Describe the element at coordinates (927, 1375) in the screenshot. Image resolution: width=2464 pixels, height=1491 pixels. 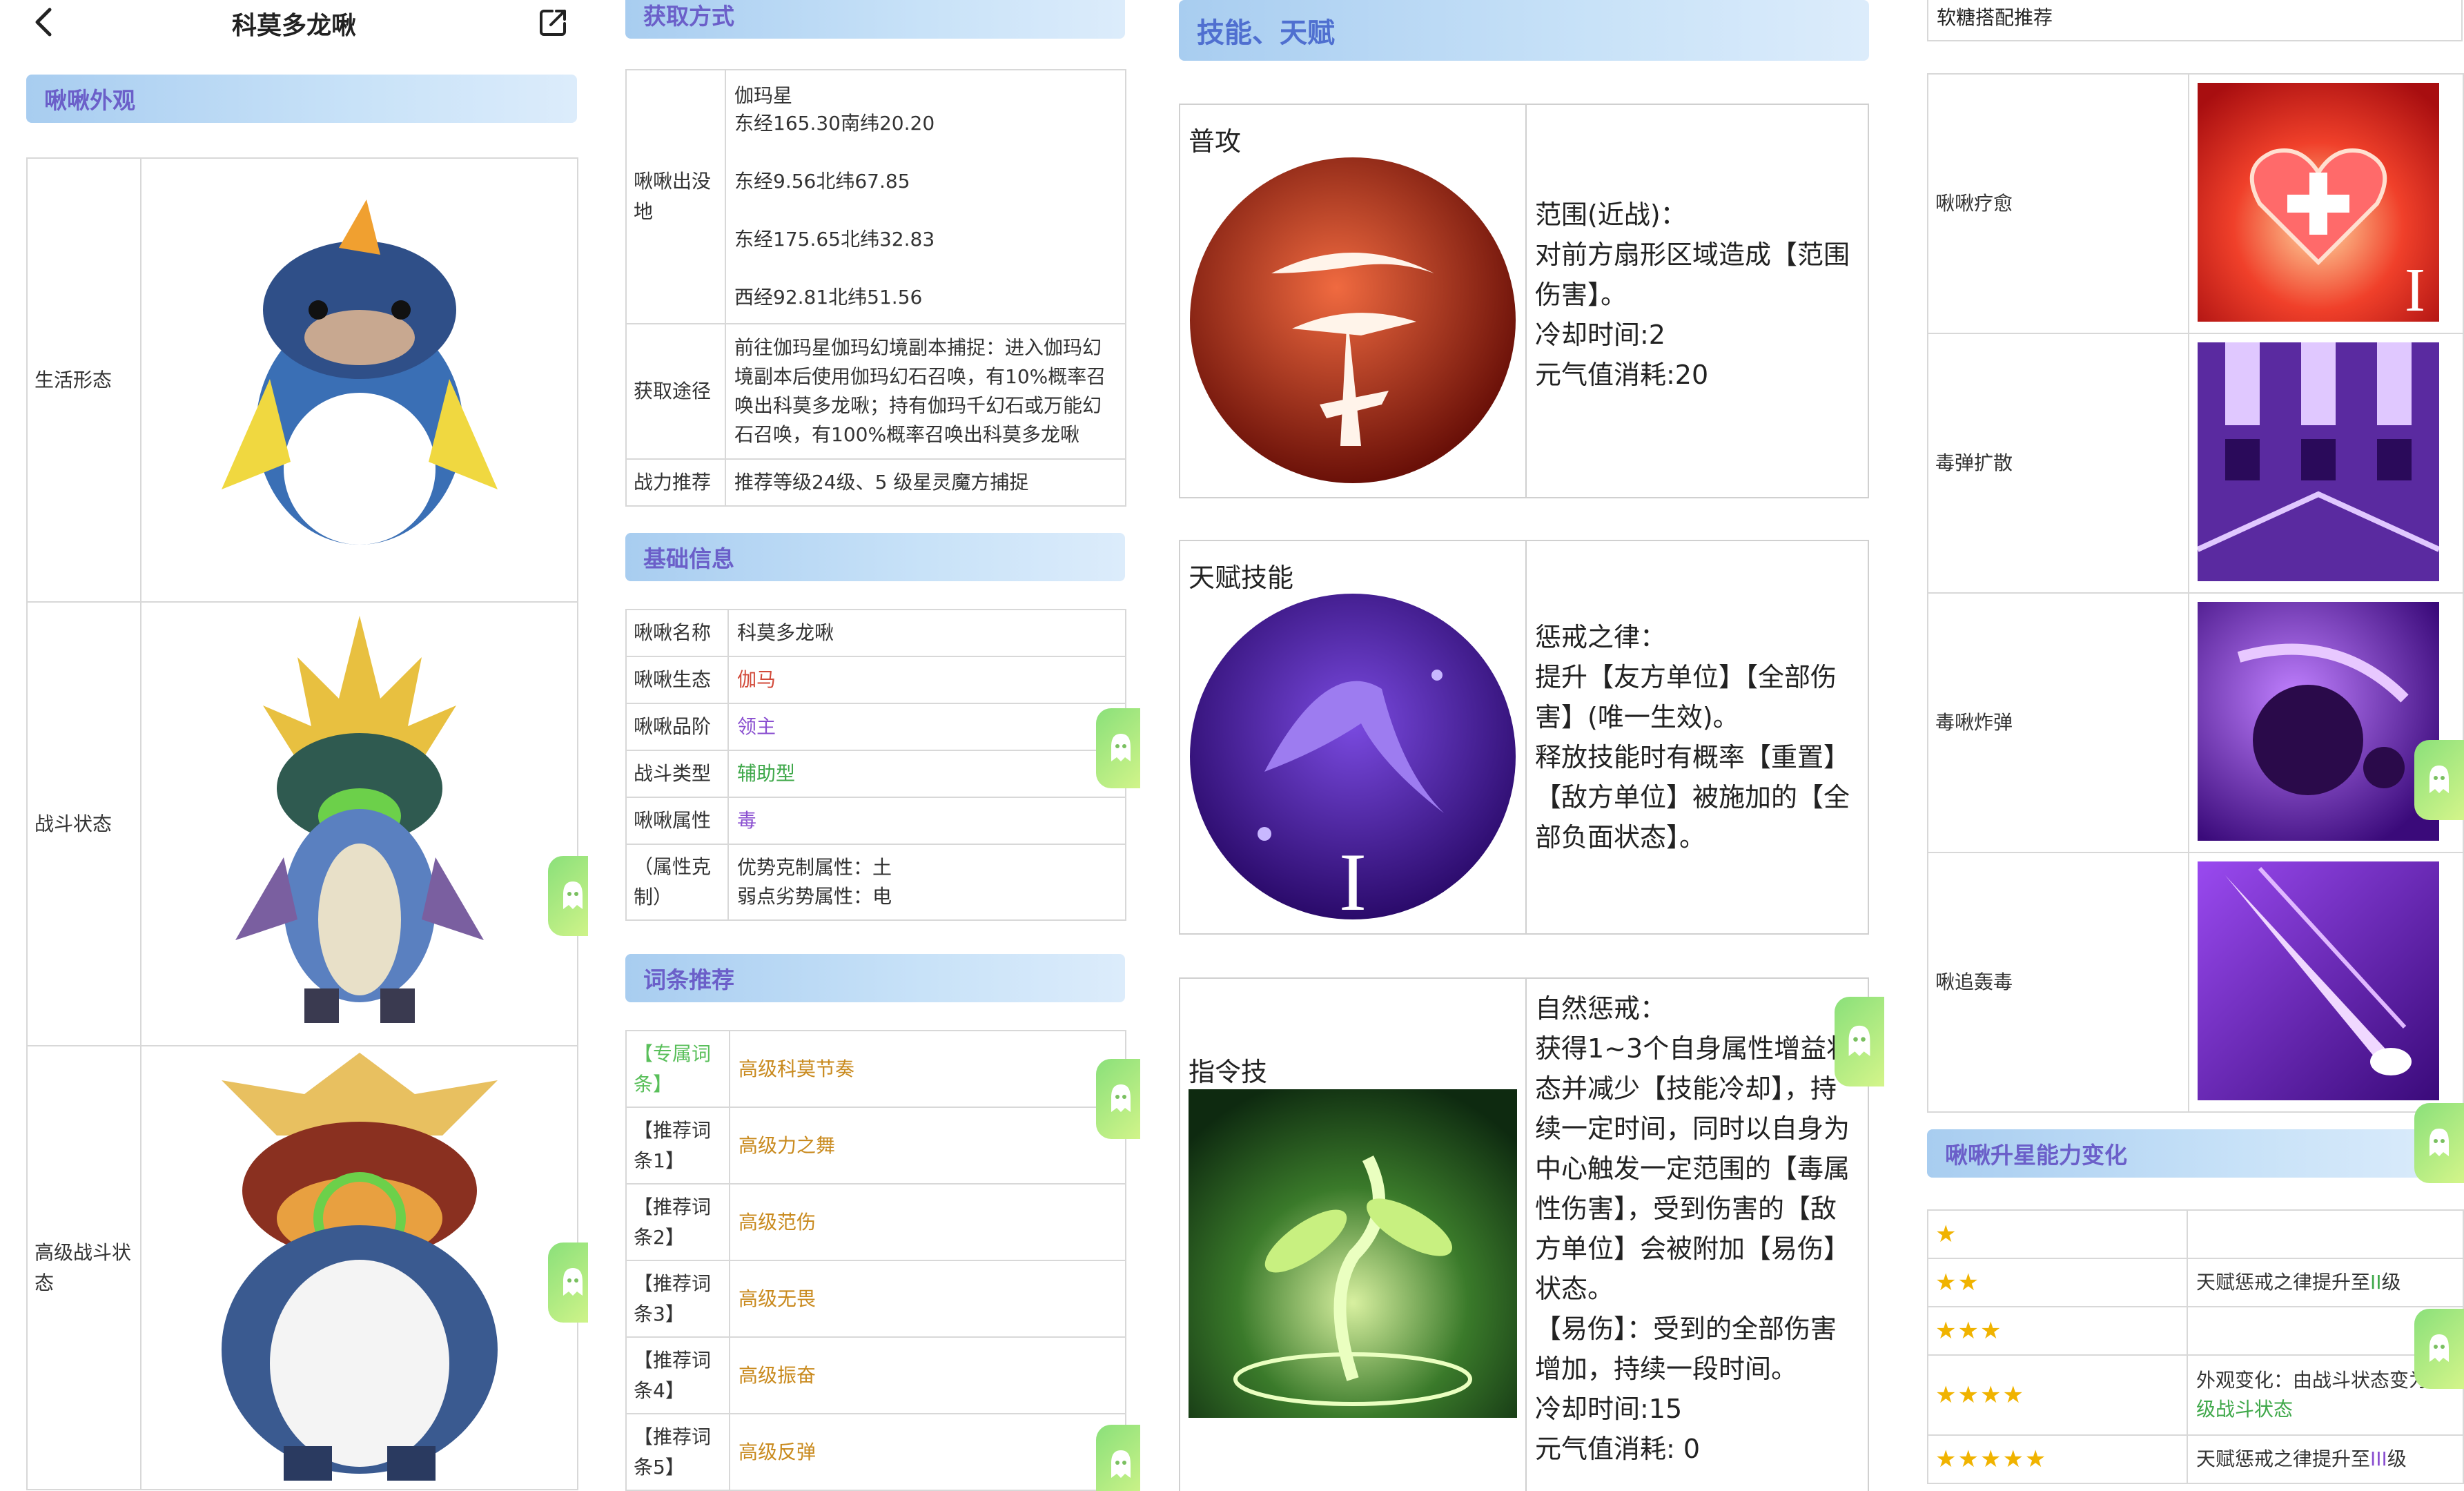
I see `entry-value: 高级振奋` at that location.